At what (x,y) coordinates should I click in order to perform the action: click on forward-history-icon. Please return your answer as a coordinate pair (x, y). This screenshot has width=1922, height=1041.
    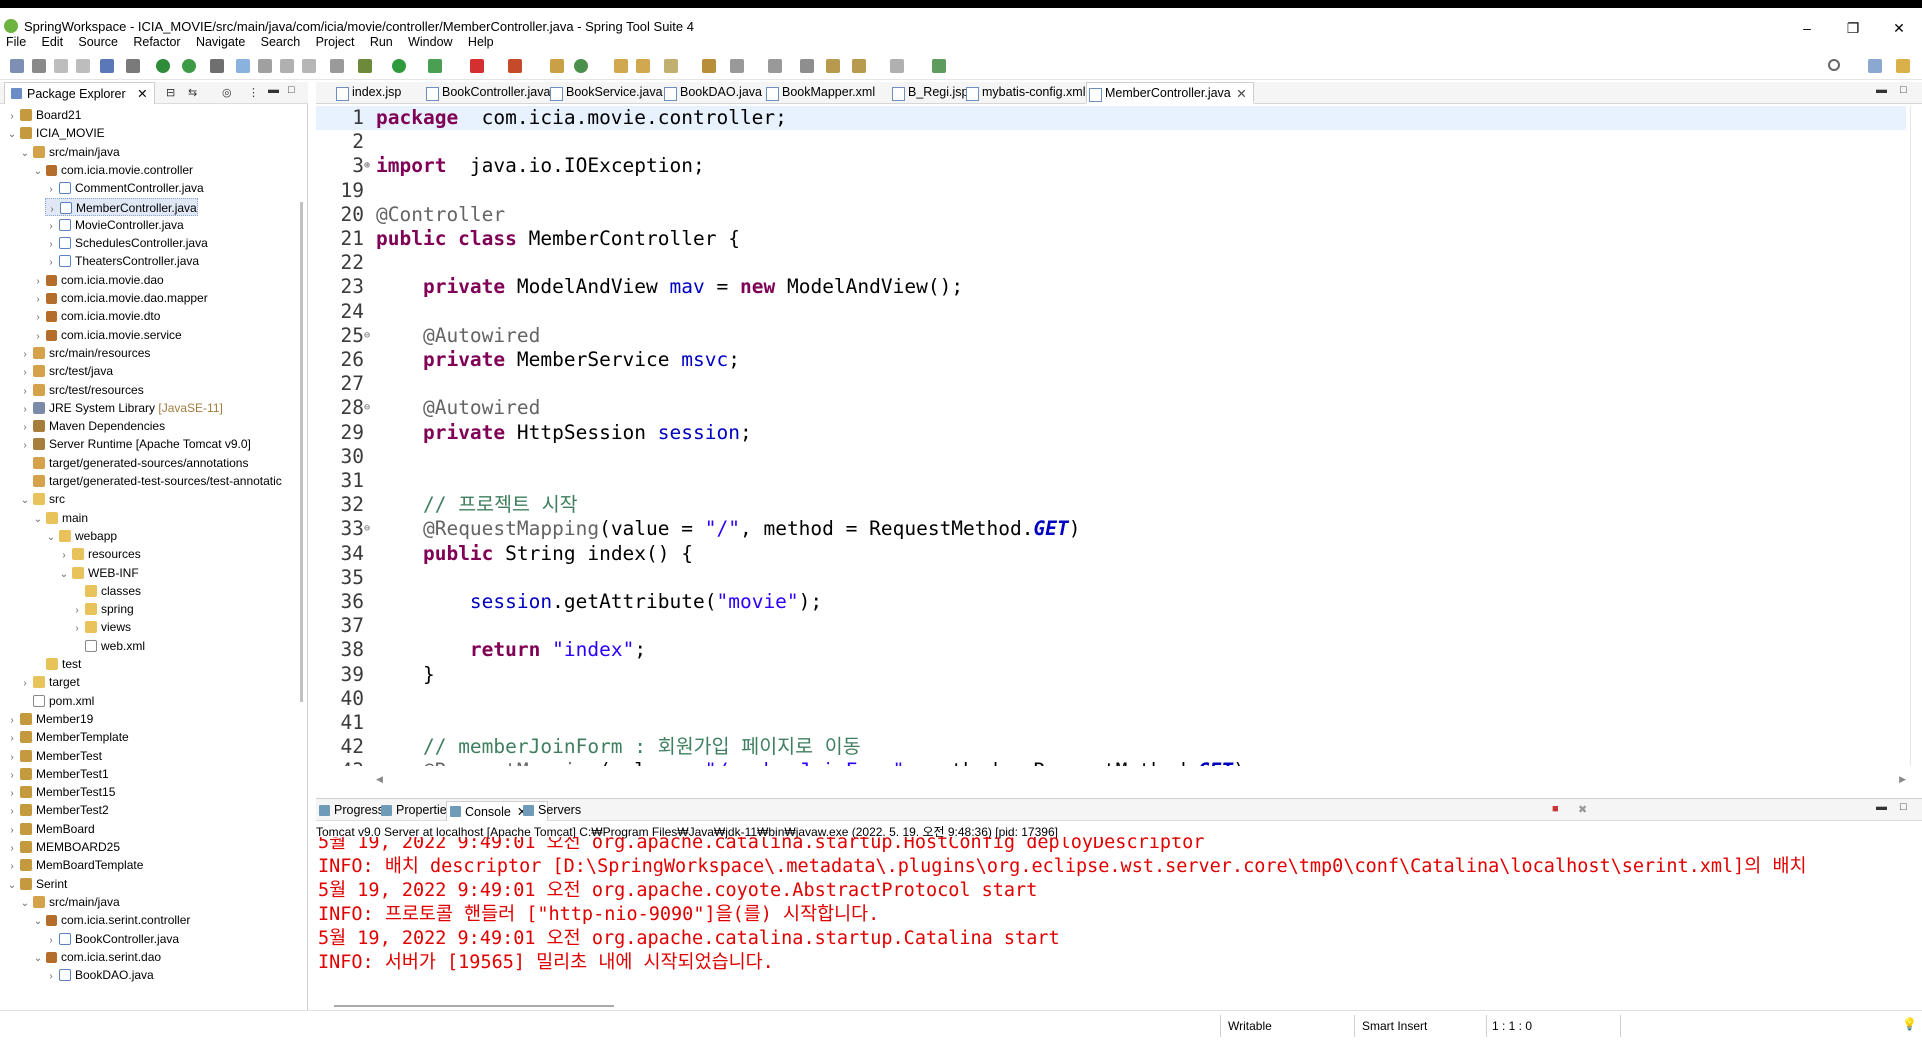
    Looking at the image, I should click on (897, 66).